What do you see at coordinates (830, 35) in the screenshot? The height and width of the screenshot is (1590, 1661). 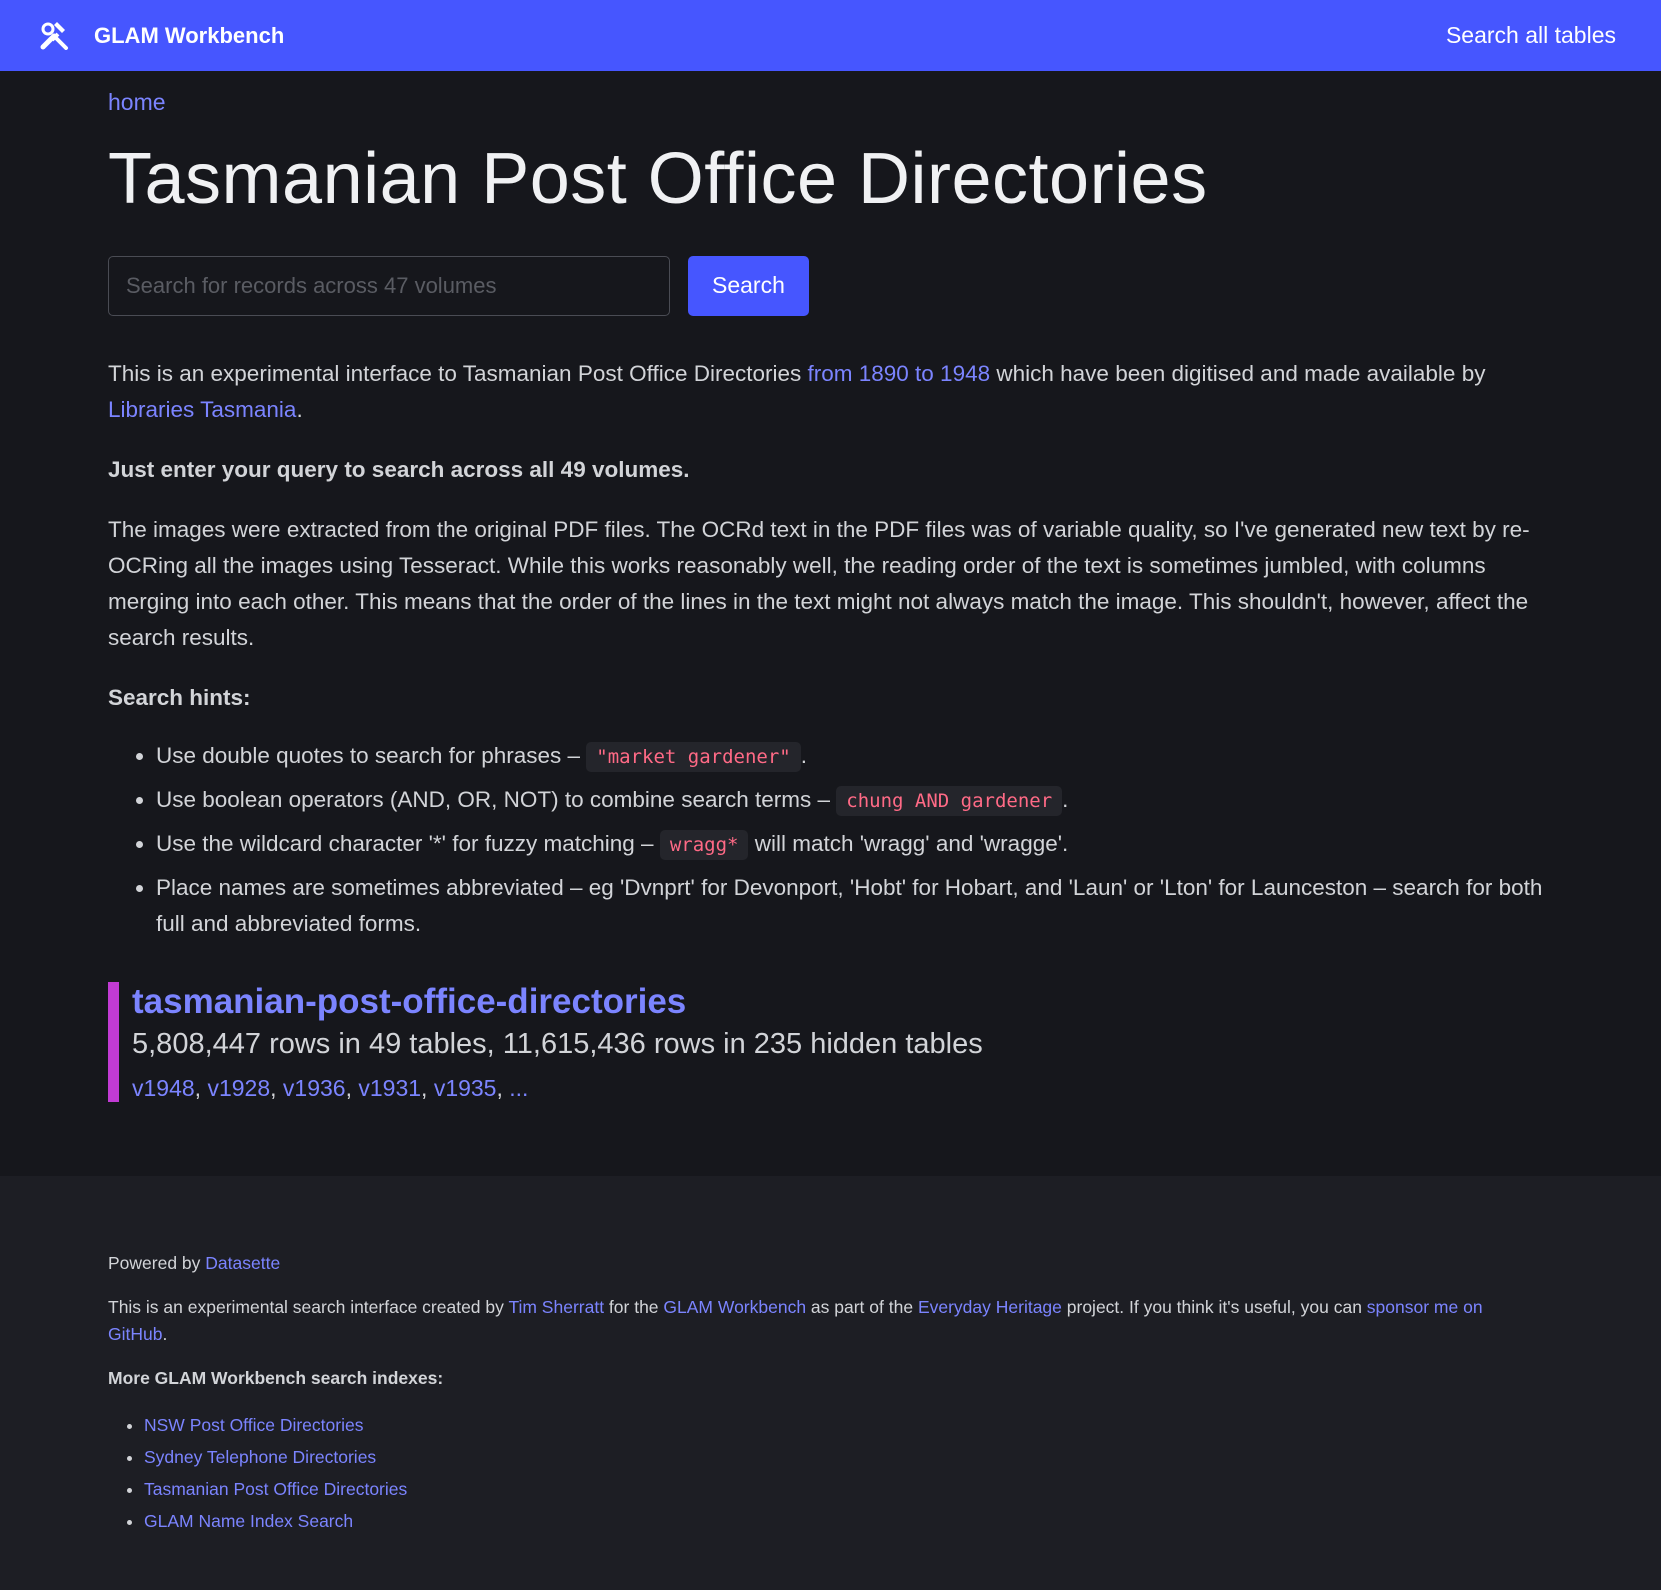 I see `top-navbar: GLAM Workbench Search all tables` at bounding box center [830, 35].